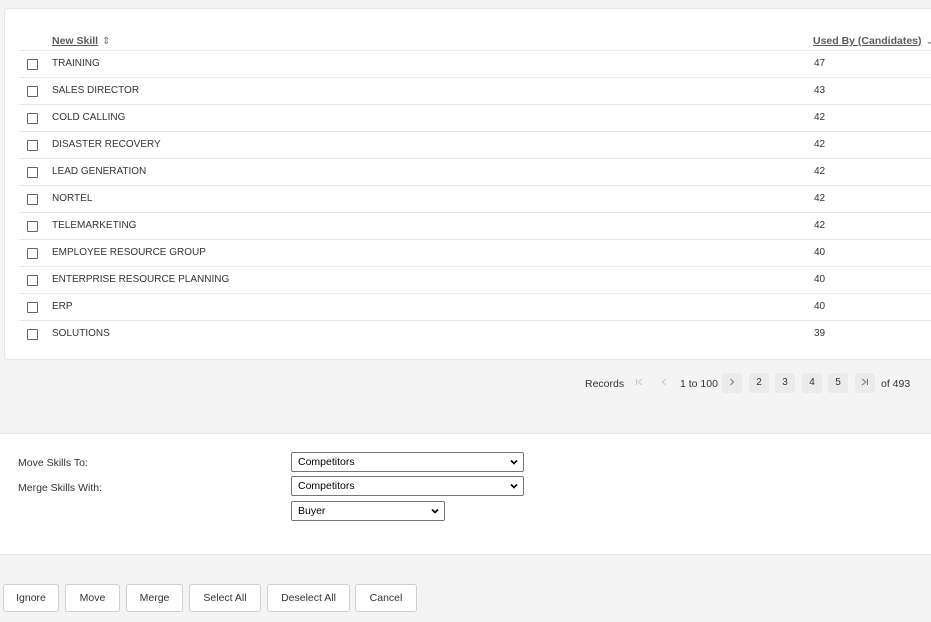 Image resolution: width=931 pixels, height=622 pixels. What do you see at coordinates (53, 463) in the screenshot?
I see `move-skills-label: Move Skills To:` at bounding box center [53, 463].